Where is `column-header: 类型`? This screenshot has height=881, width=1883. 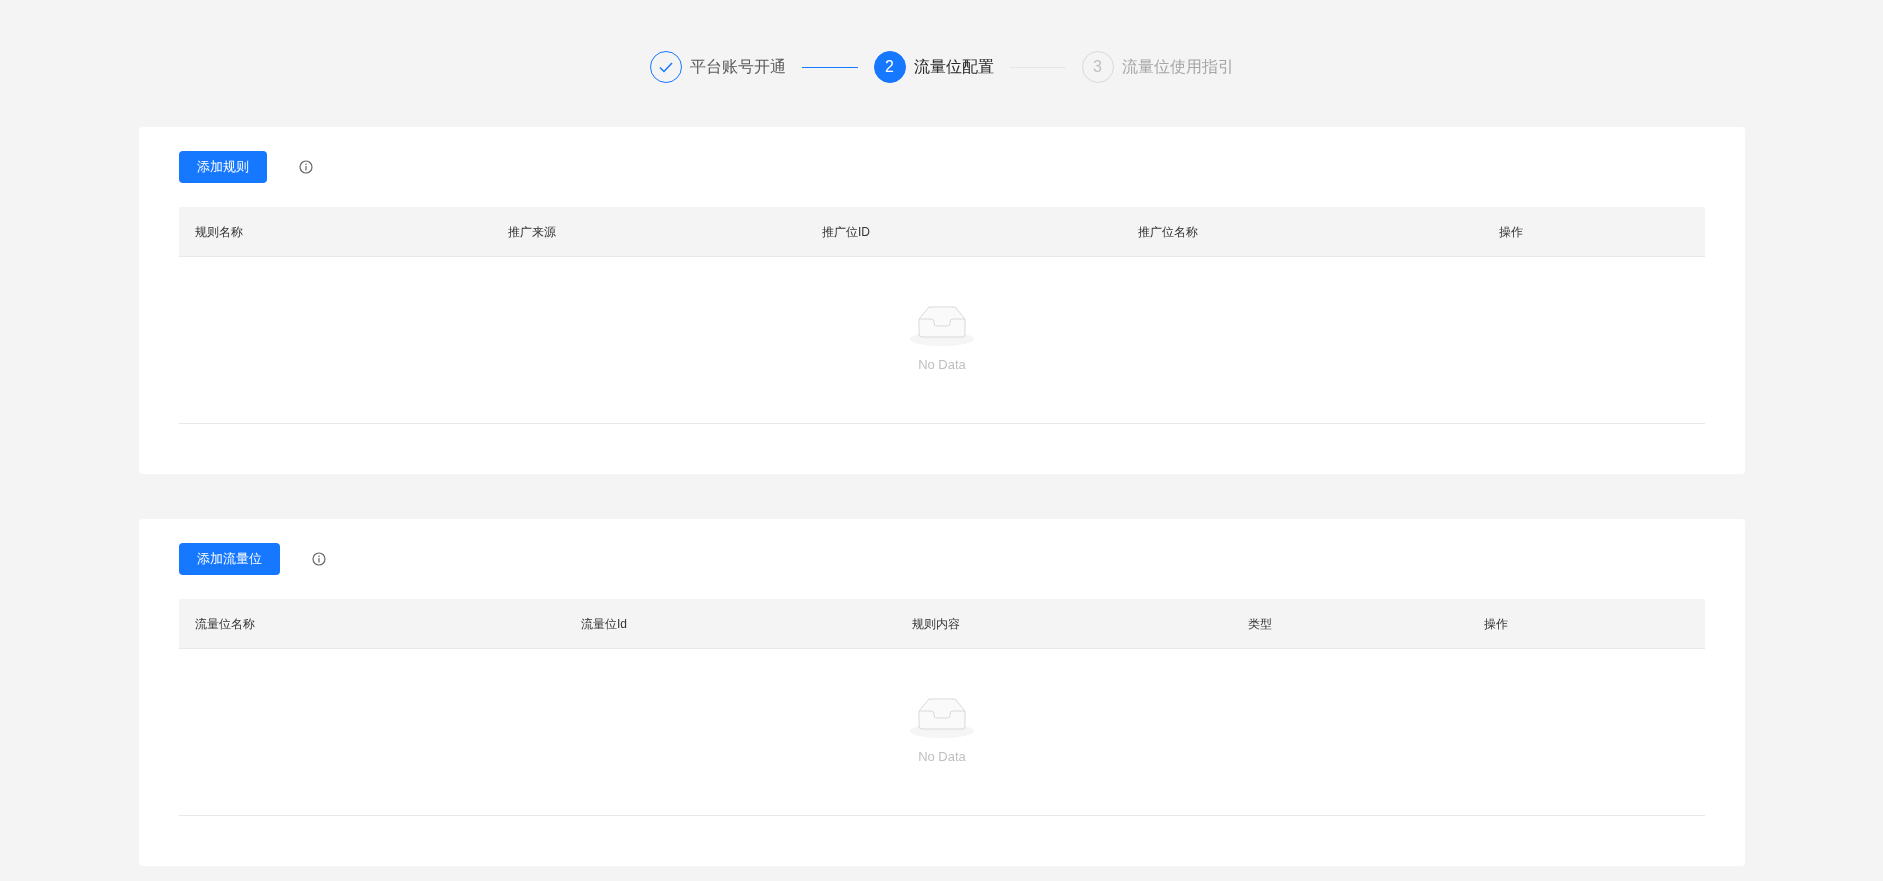
column-header: 类型 is located at coordinates (1260, 624).